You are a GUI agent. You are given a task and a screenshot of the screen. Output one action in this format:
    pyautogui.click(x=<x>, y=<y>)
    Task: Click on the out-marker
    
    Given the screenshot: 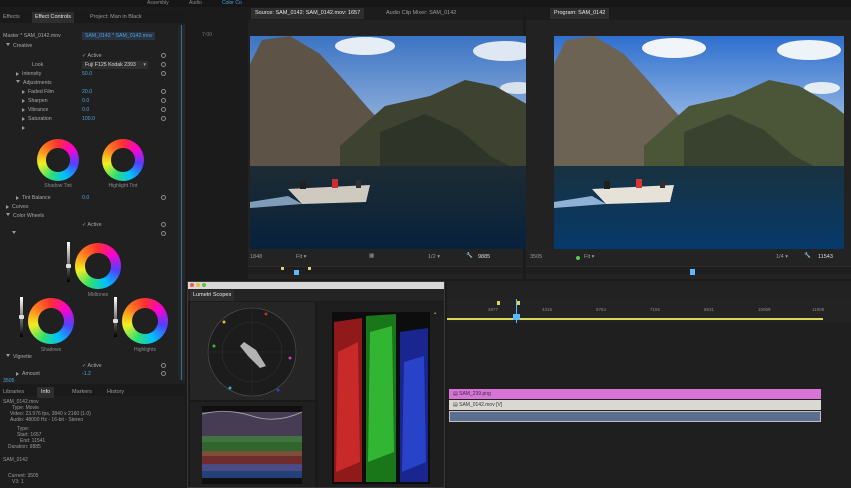 What is the action you would take?
    pyautogui.click(x=518, y=303)
    